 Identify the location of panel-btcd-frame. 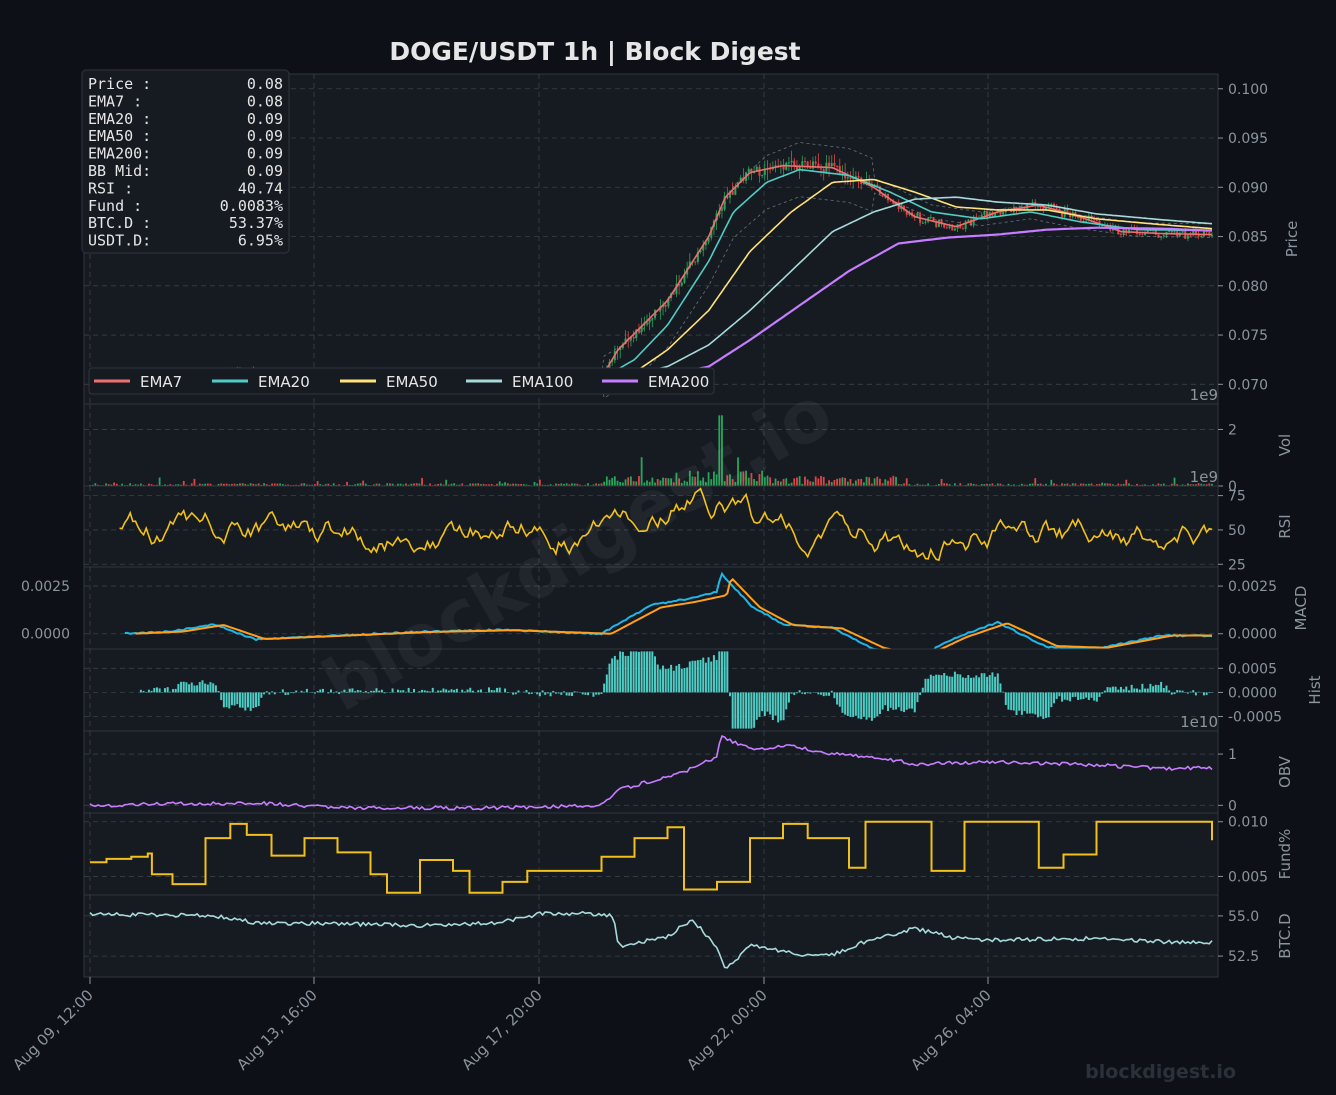
(651, 936).